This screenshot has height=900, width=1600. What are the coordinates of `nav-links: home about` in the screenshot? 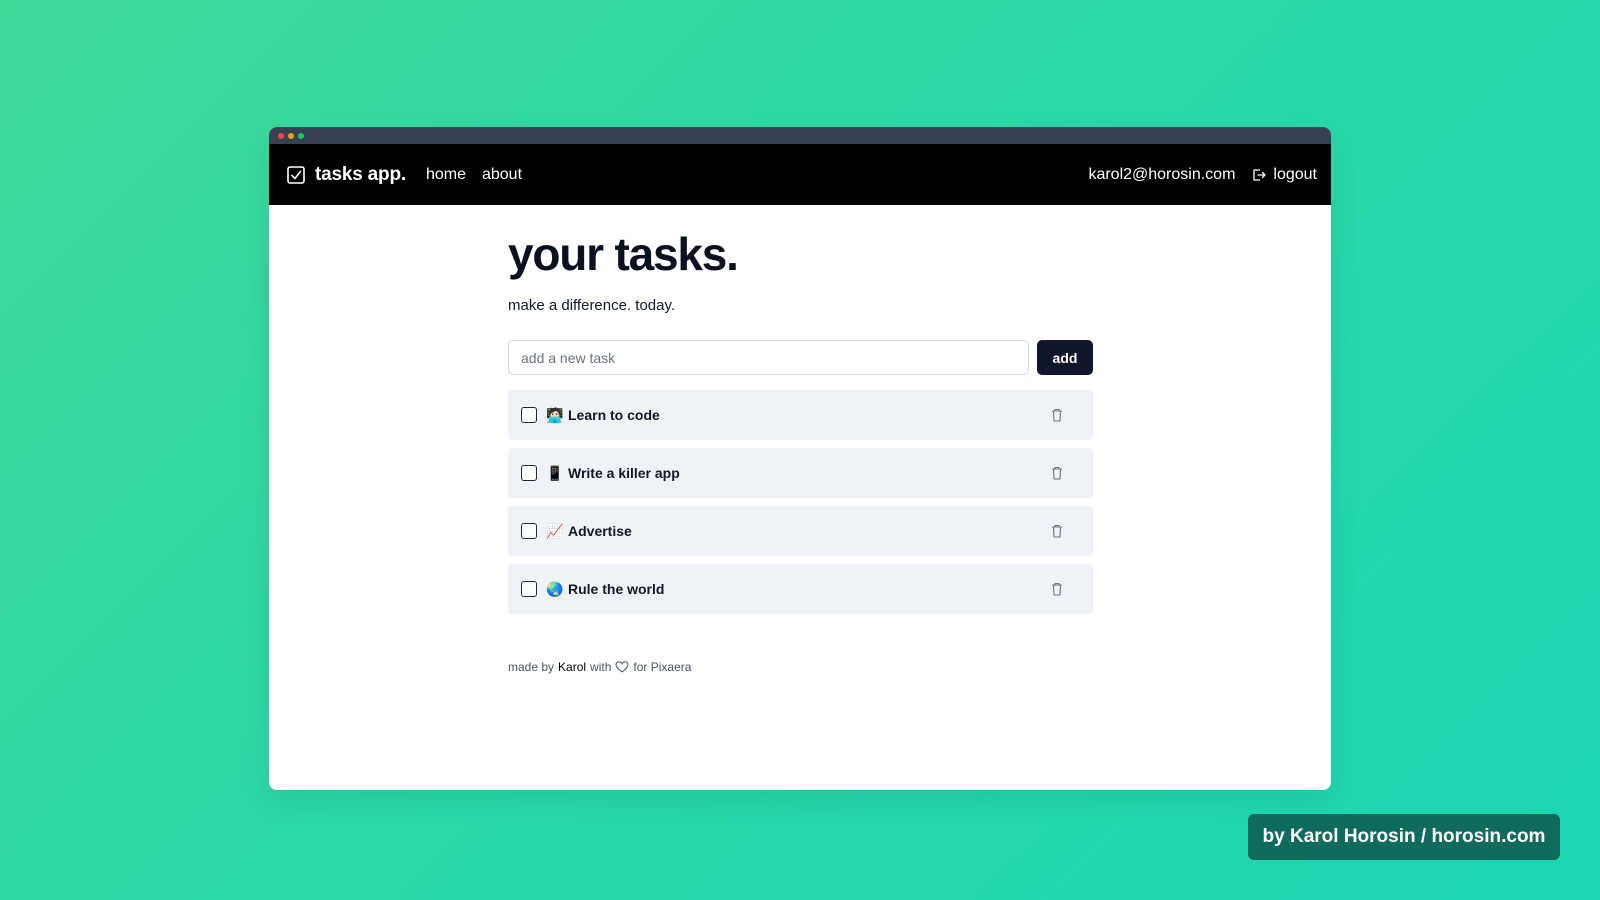 It's located at (474, 175).